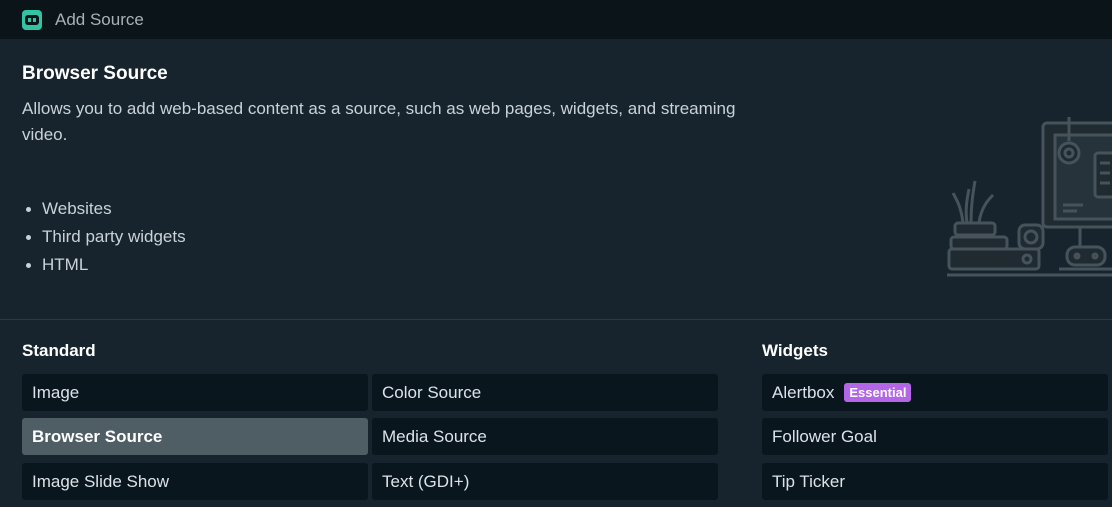  What do you see at coordinates (32, 19) in the screenshot?
I see `streamlabs-app-icon` at bounding box center [32, 19].